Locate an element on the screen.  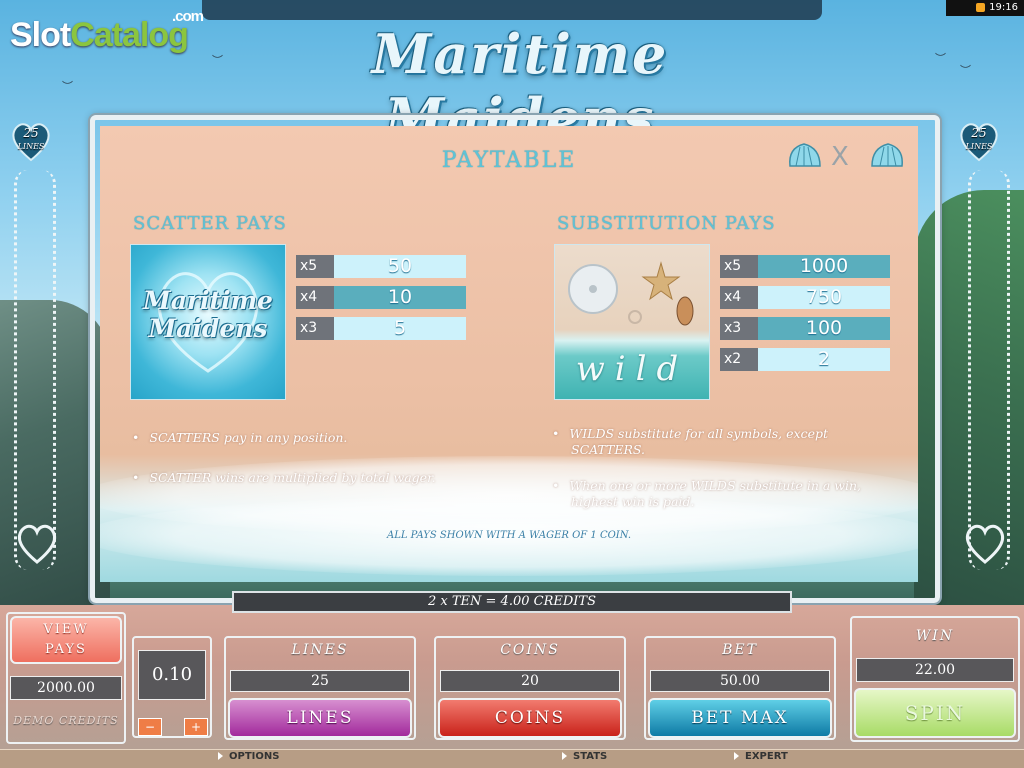
substitution-note-text: highest win is paid. is located at coordinates (633, 501).